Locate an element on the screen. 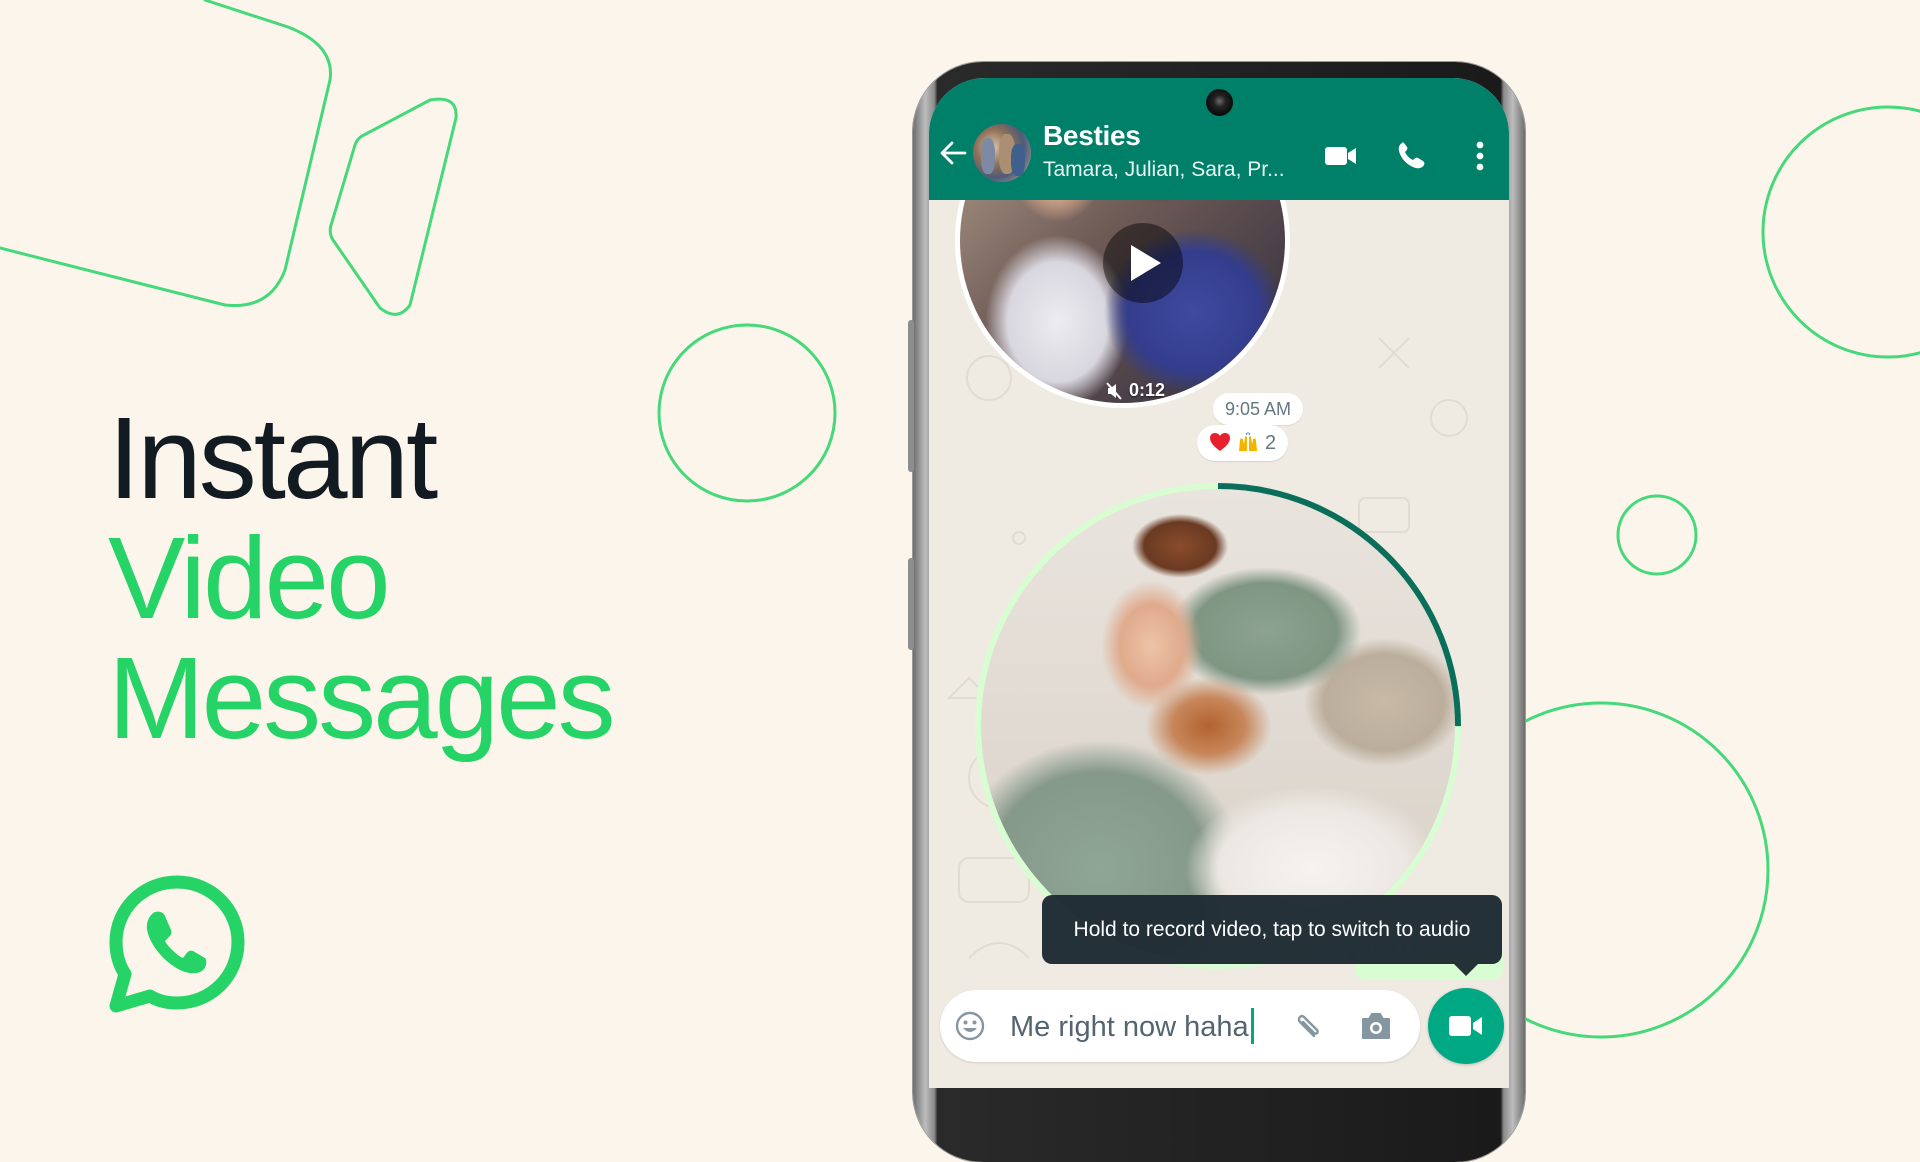  message-timestamp: 9:05 AM is located at coordinates (1258, 409).